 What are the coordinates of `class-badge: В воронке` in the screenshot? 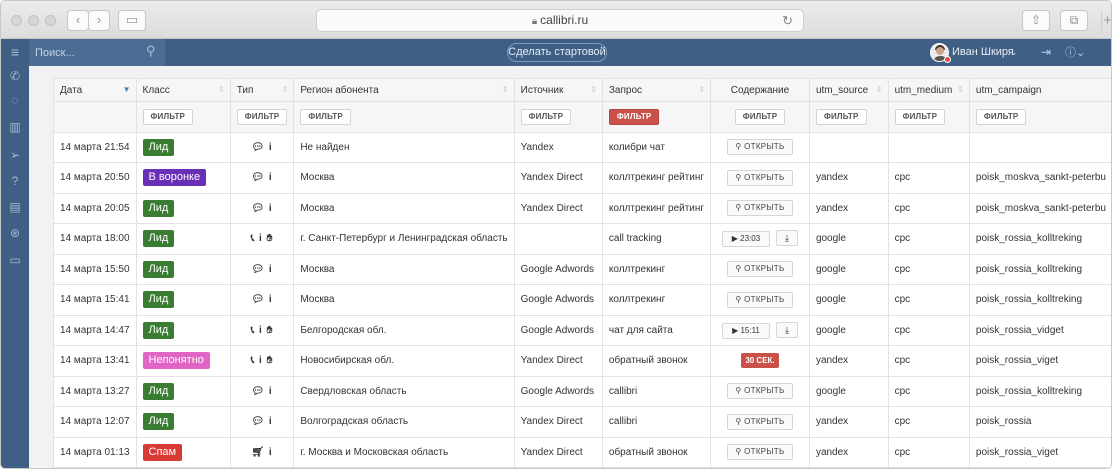 It's located at (174, 178).